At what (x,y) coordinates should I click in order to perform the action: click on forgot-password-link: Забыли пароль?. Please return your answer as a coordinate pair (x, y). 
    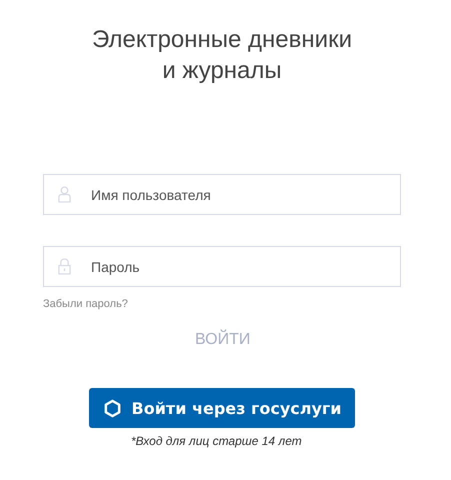
    Looking at the image, I should click on (85, 304).